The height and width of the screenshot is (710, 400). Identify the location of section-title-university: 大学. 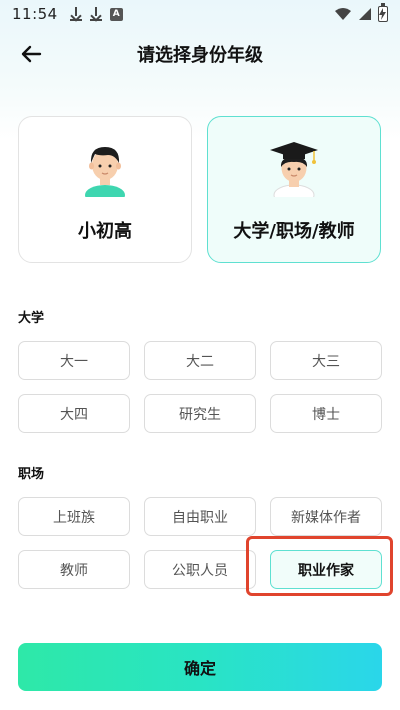
(31, 318).